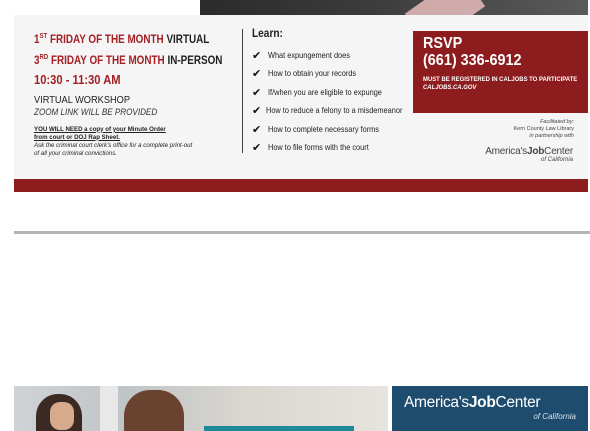 The height and width of the screenshot is (431, 590). I want to click on list-item-text: What expungement does, so click(309, 55).